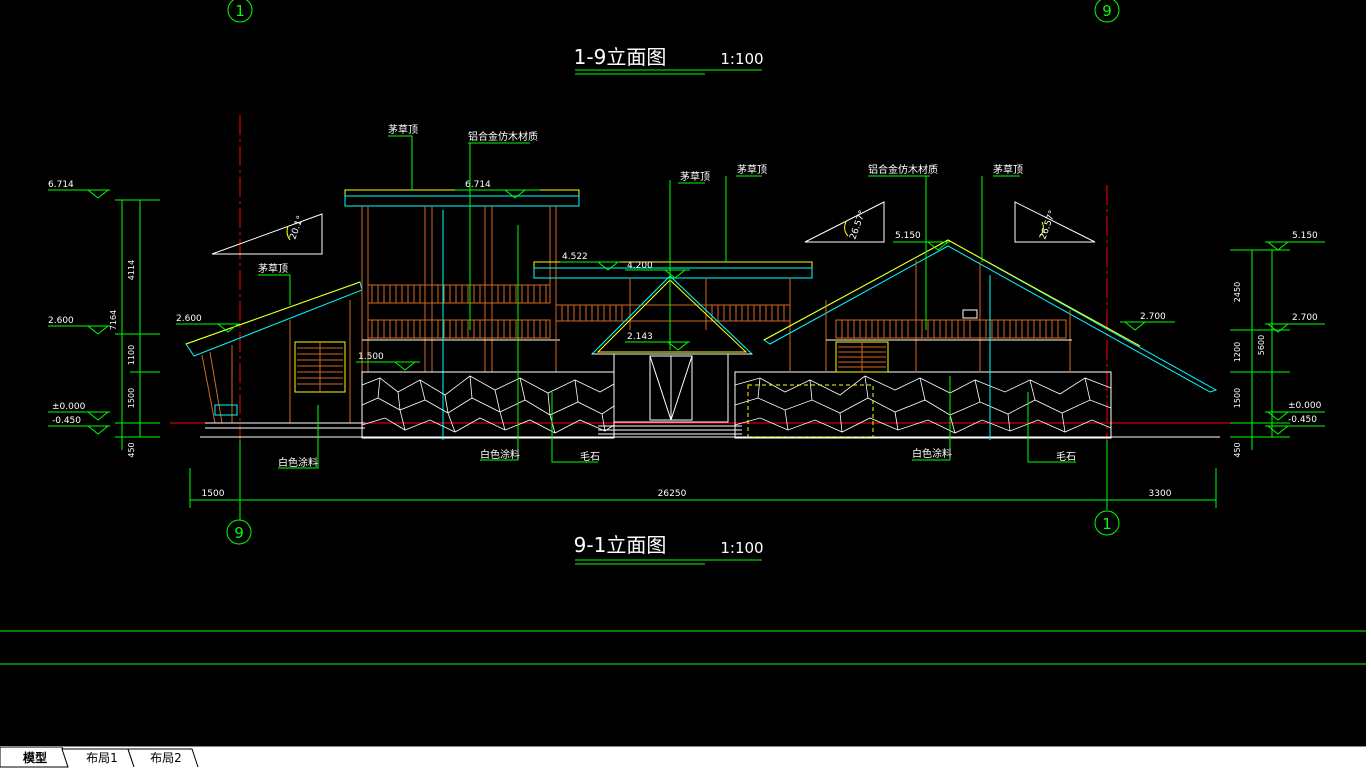 The height and width of the screenshot is (769, 1366). Describe the element at coordinates (1295, 333) in the screenshot. I see `elevation-markers-right: 5.150 2.700 ±0.000 -0.450` at that location.